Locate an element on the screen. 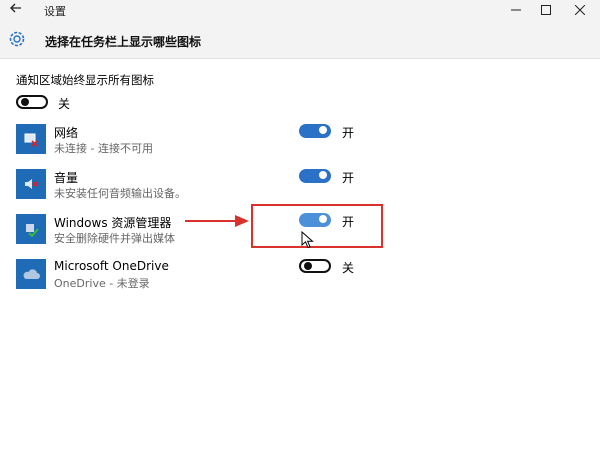  always-show-label: 通知区域始终显示所有图标 is located at coordinates (85, 80).